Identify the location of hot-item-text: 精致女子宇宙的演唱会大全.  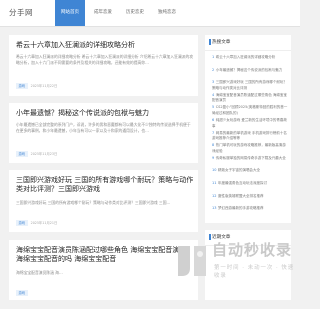
(239, 170).